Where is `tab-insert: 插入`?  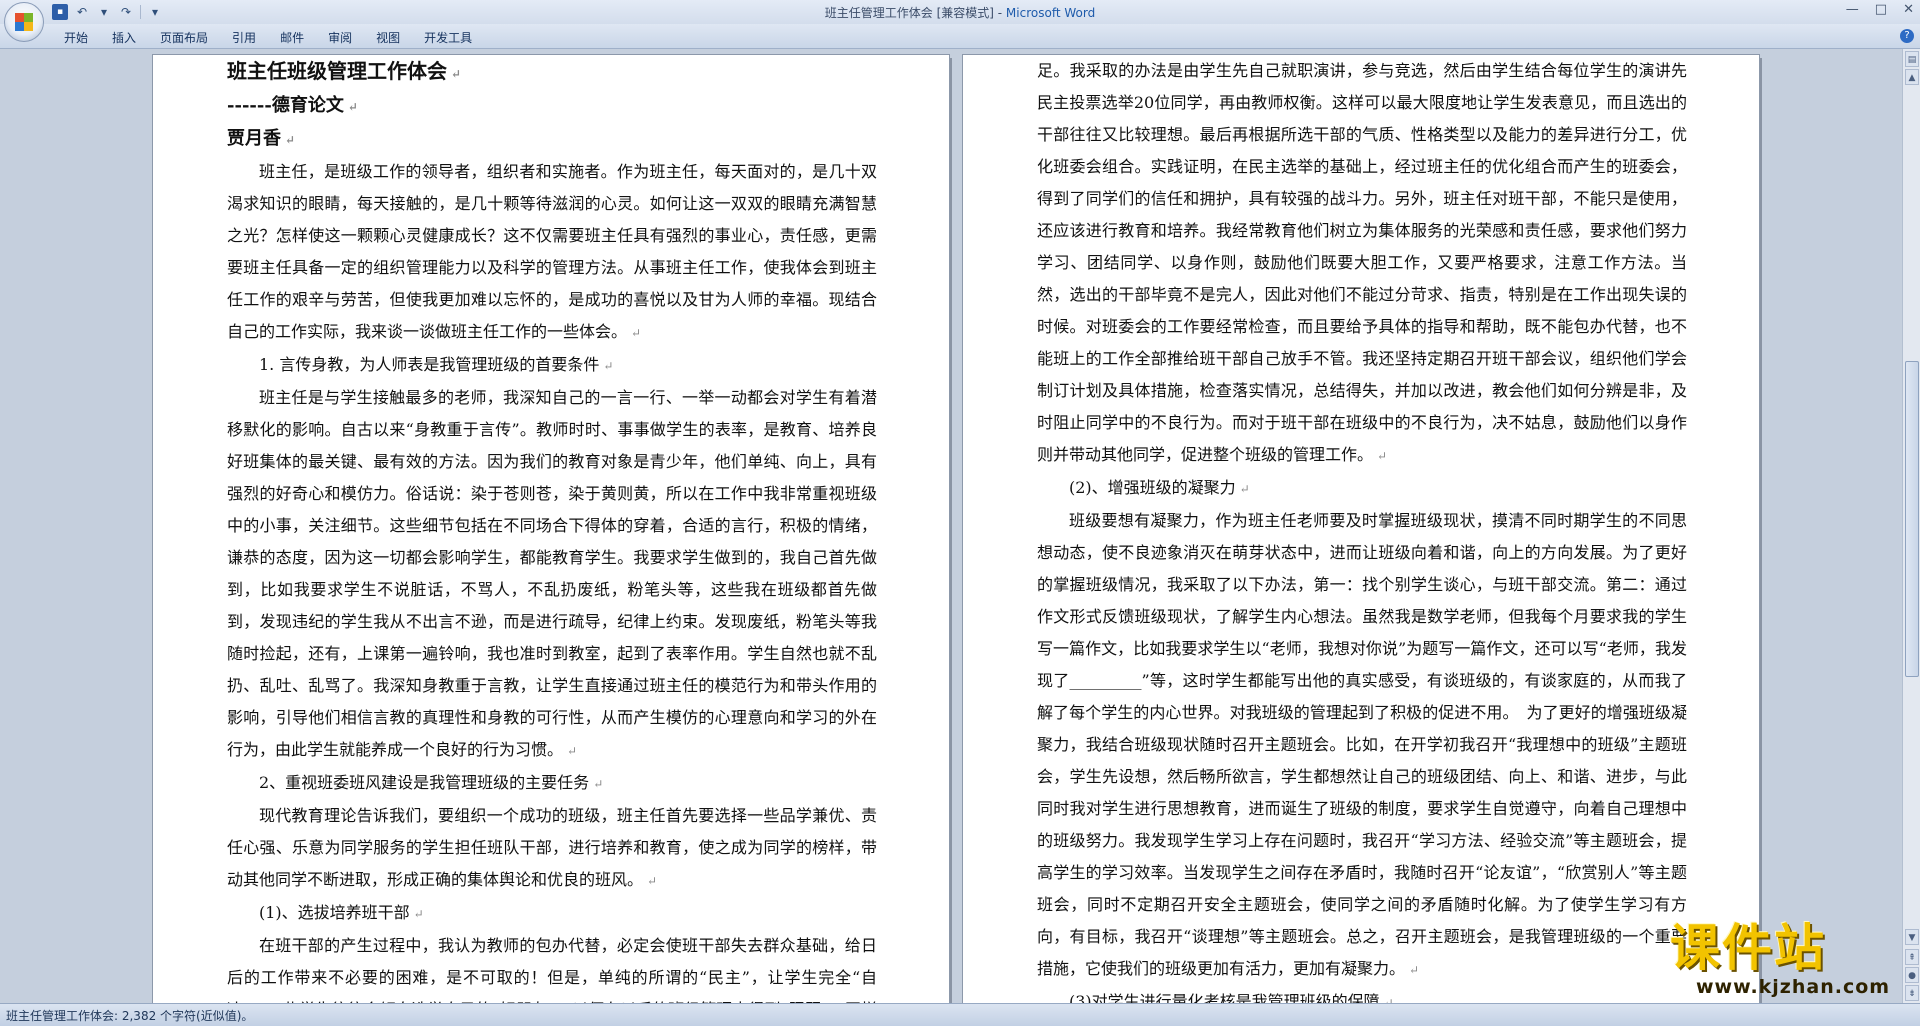 tab-insert: 插入 is located at coordinates (124, 37).